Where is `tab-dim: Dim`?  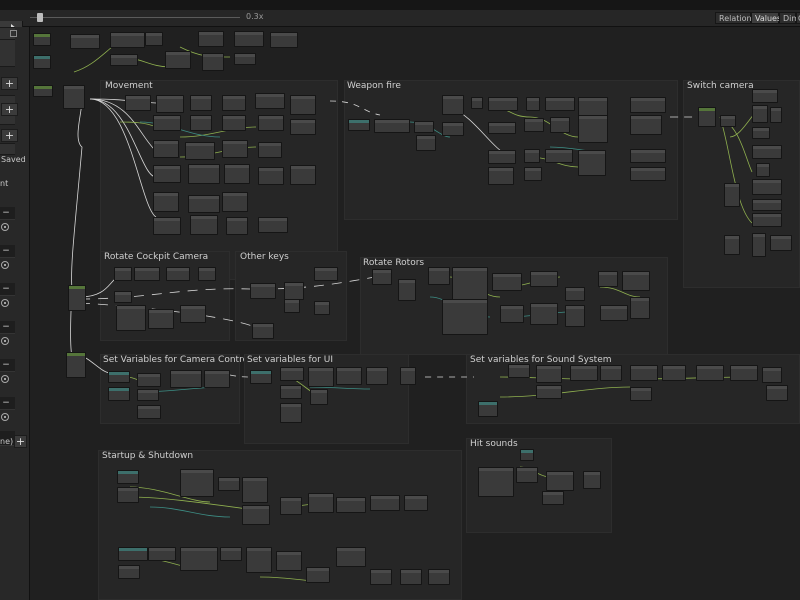
tab-dim: Dim is located at coordinates (789, 18).